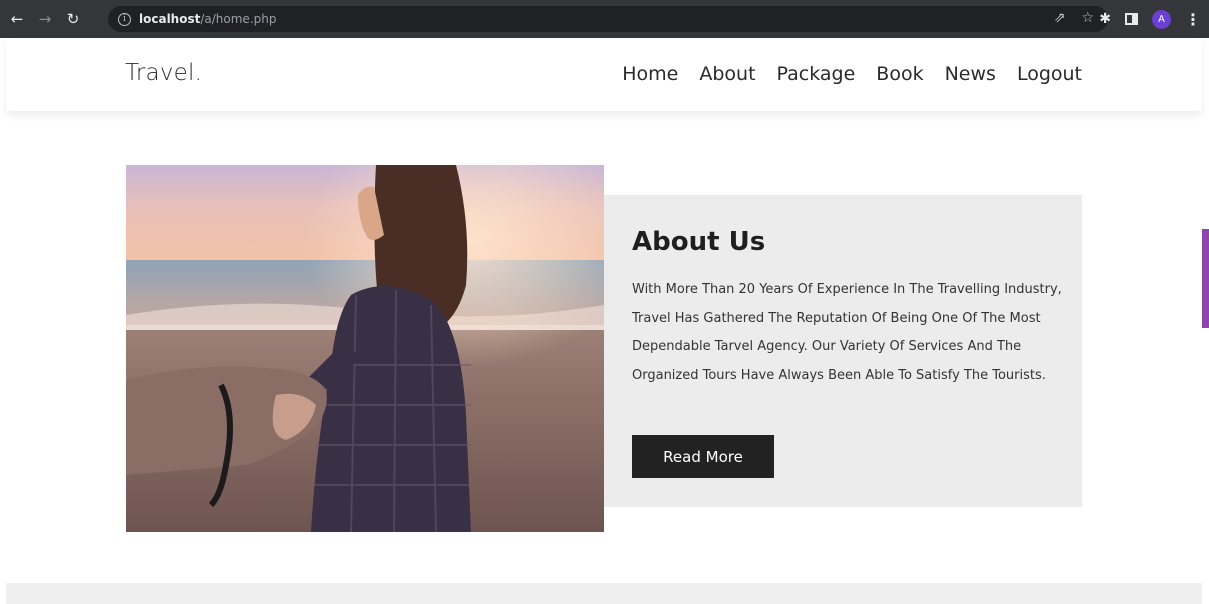 This screenshot has width=1209, height=604. I want to click on url-path: /a/home.php, so click(238, 19).